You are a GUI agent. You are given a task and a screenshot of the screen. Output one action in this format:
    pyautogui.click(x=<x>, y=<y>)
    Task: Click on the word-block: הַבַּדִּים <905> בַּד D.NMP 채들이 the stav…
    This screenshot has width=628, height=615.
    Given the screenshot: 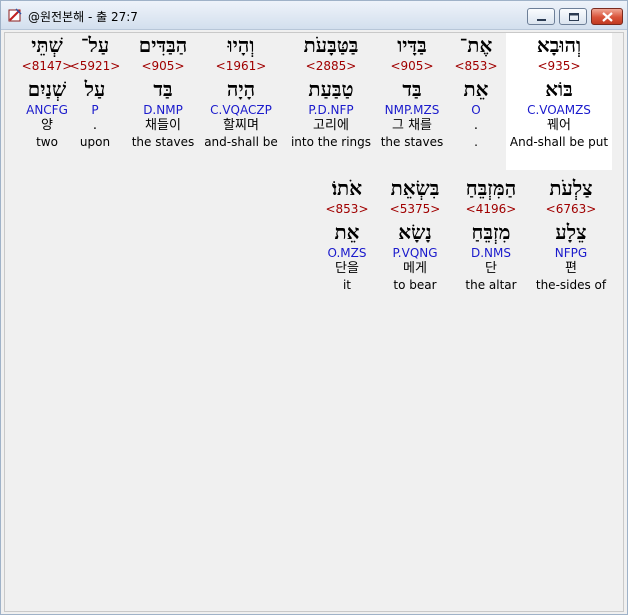 What is the action you would take?
    pyautogui.click(x=163, y=91)
    